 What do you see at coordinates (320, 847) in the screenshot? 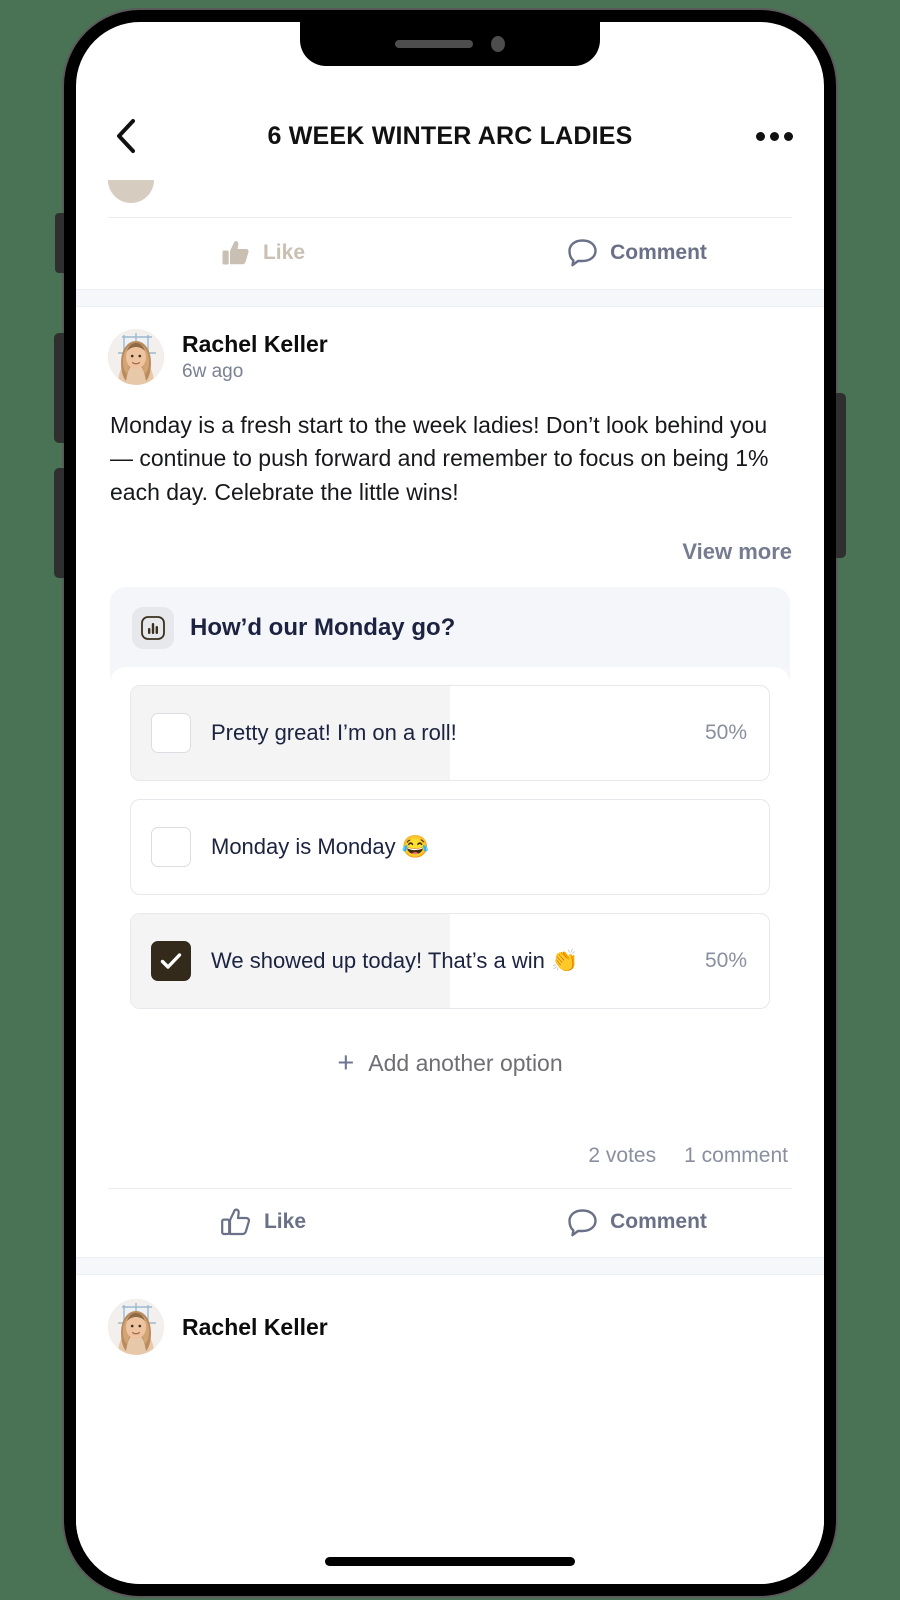
I see `poll-option-label: Monday is Monday 😂` at bounding box center [320, 847].